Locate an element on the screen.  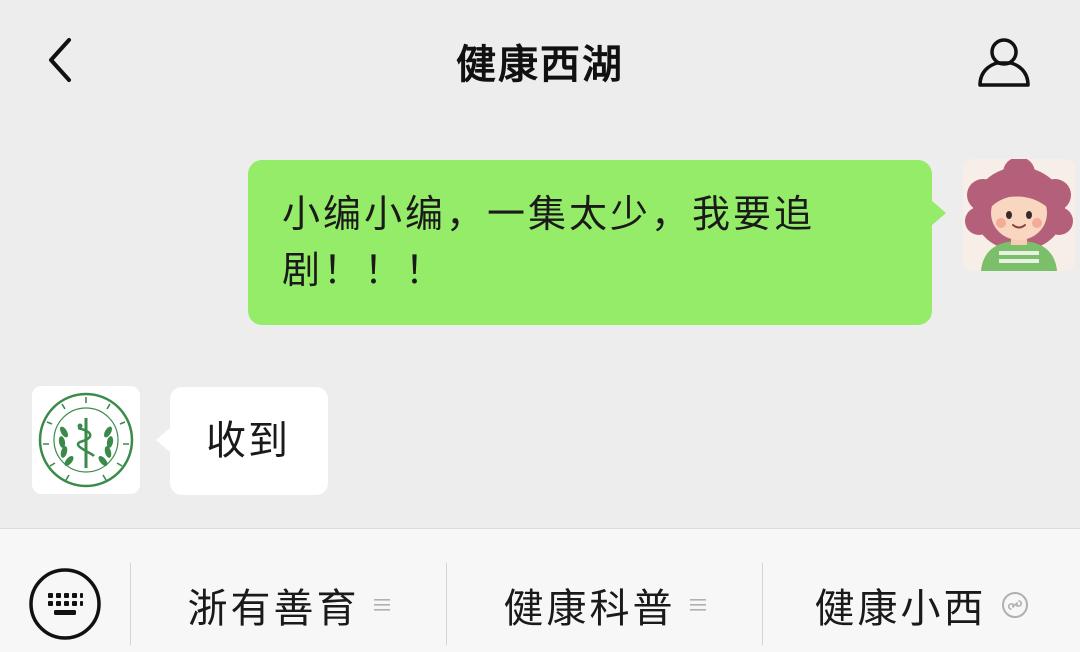
message-text-line: 小编小编，一集太少，我要追 is located at coordinates (549, 214).